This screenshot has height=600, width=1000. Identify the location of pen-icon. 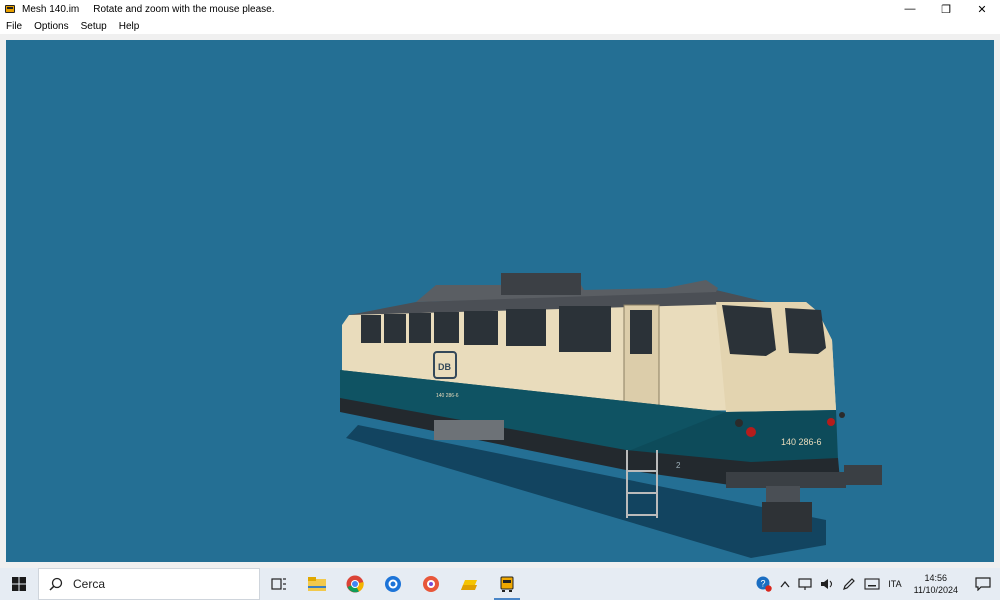
(849, 584).